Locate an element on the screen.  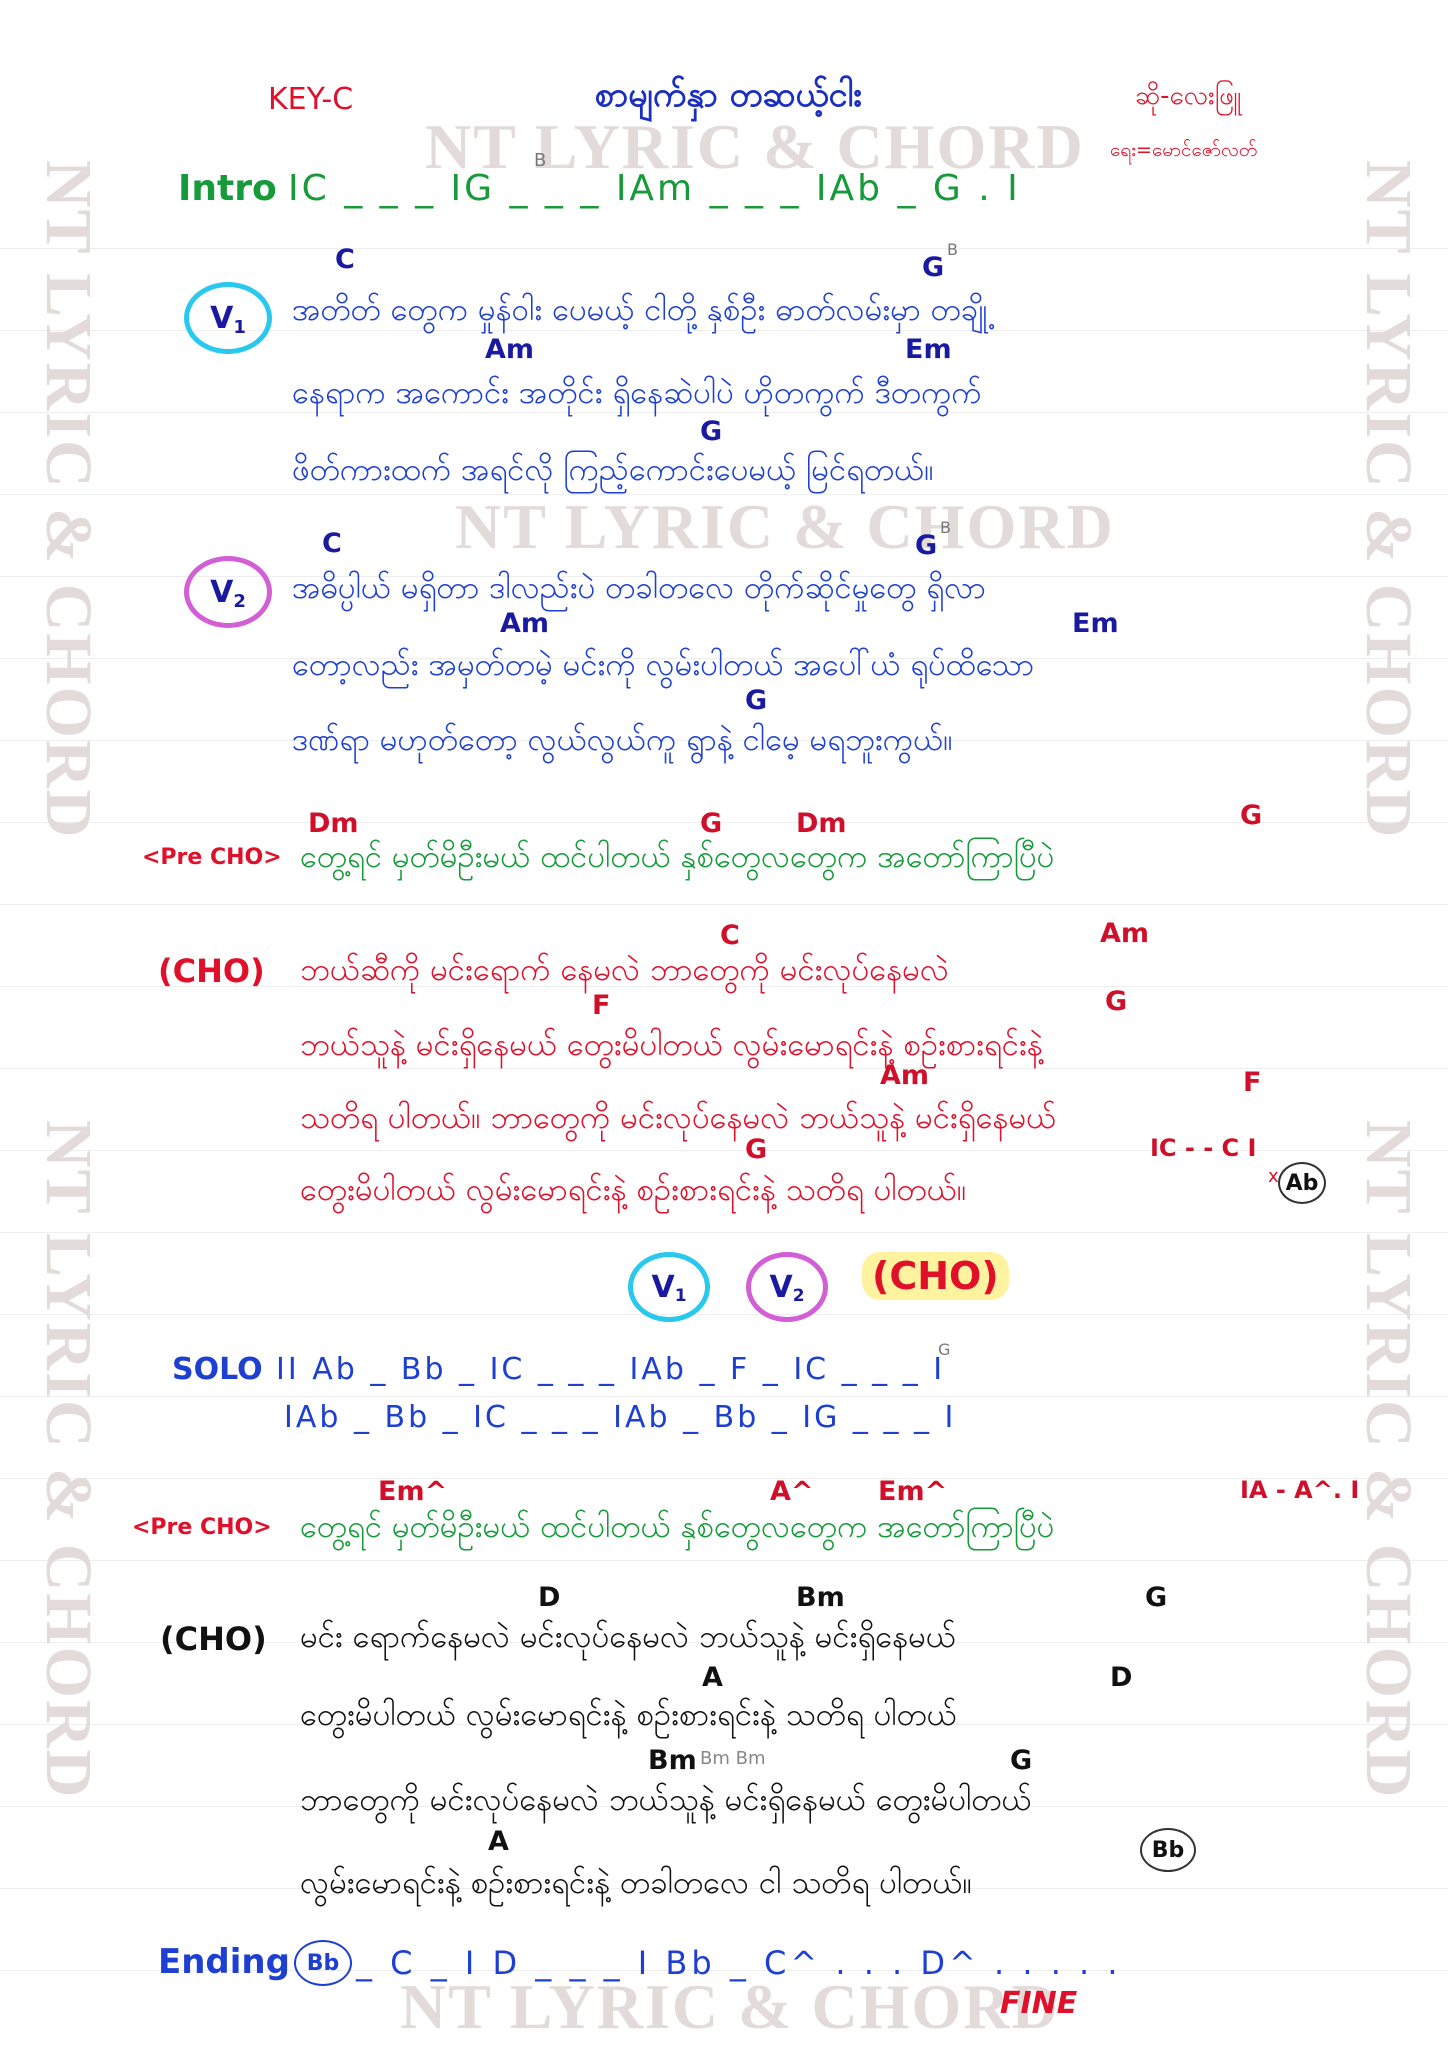
watermark-left-2: NT LYRIC & CHORD is located at coordinates (68, 1460).